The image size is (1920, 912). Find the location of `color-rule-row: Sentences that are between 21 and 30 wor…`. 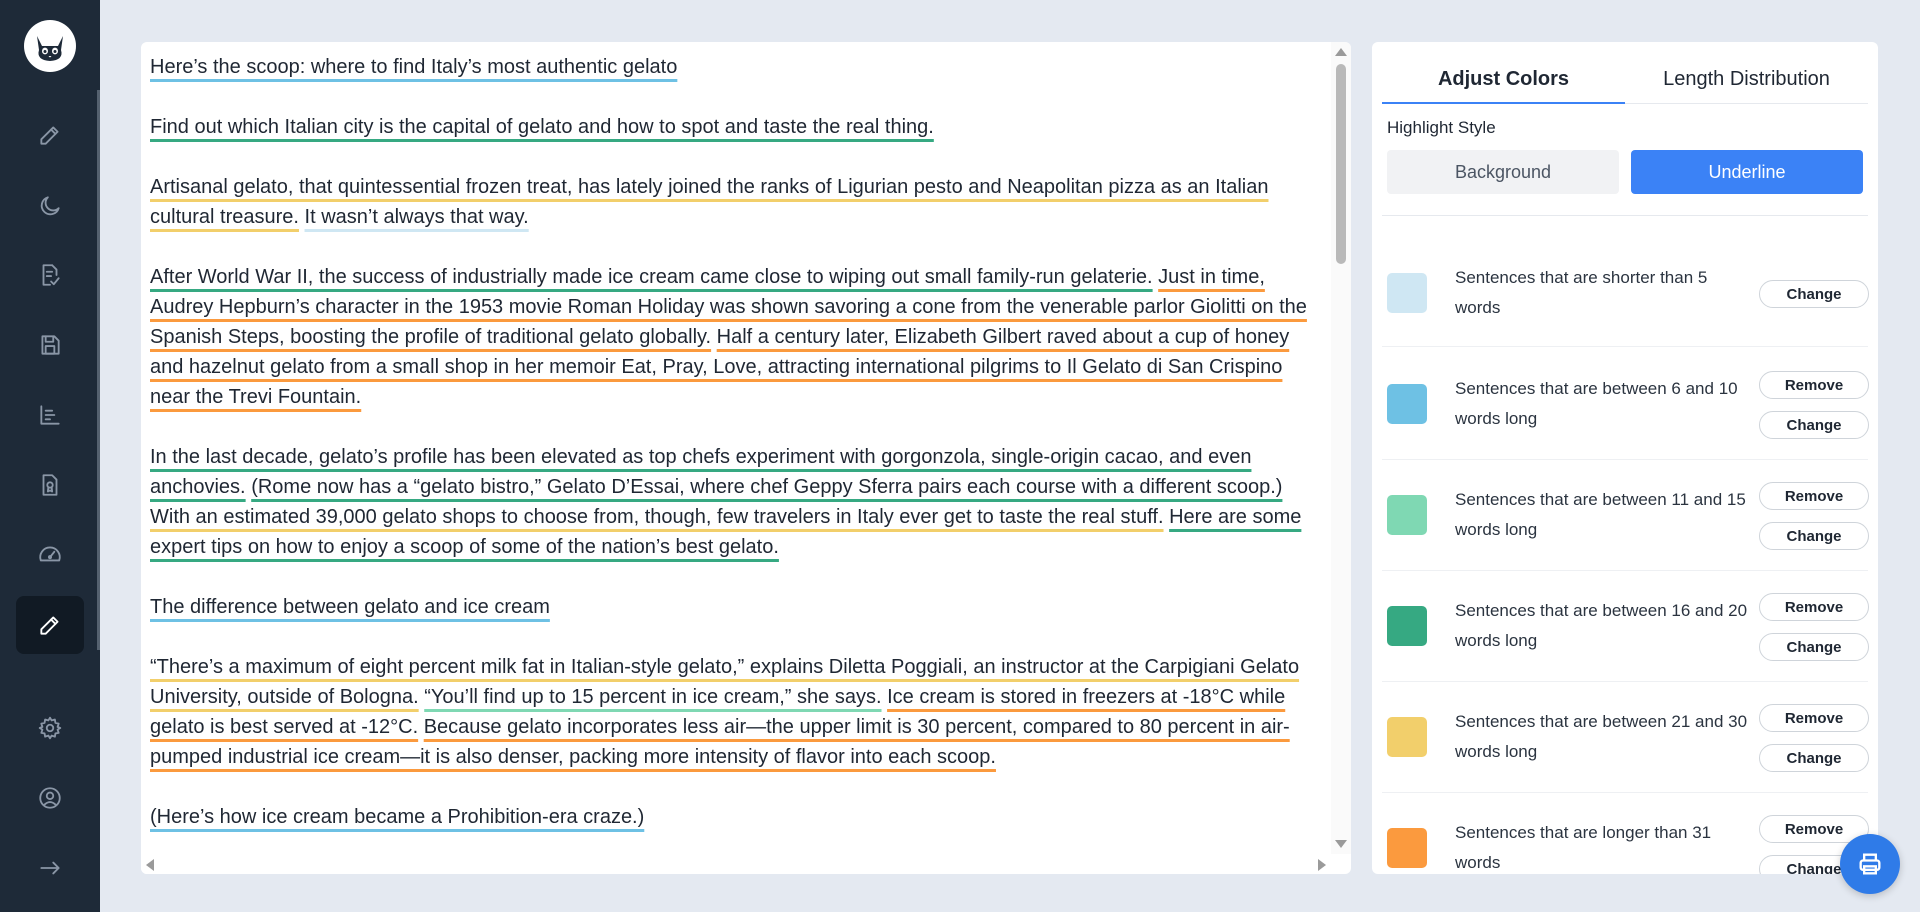

color-rule-row: Sentences that are between 21 and 30 wor… is located at coordinates (1625, 738).